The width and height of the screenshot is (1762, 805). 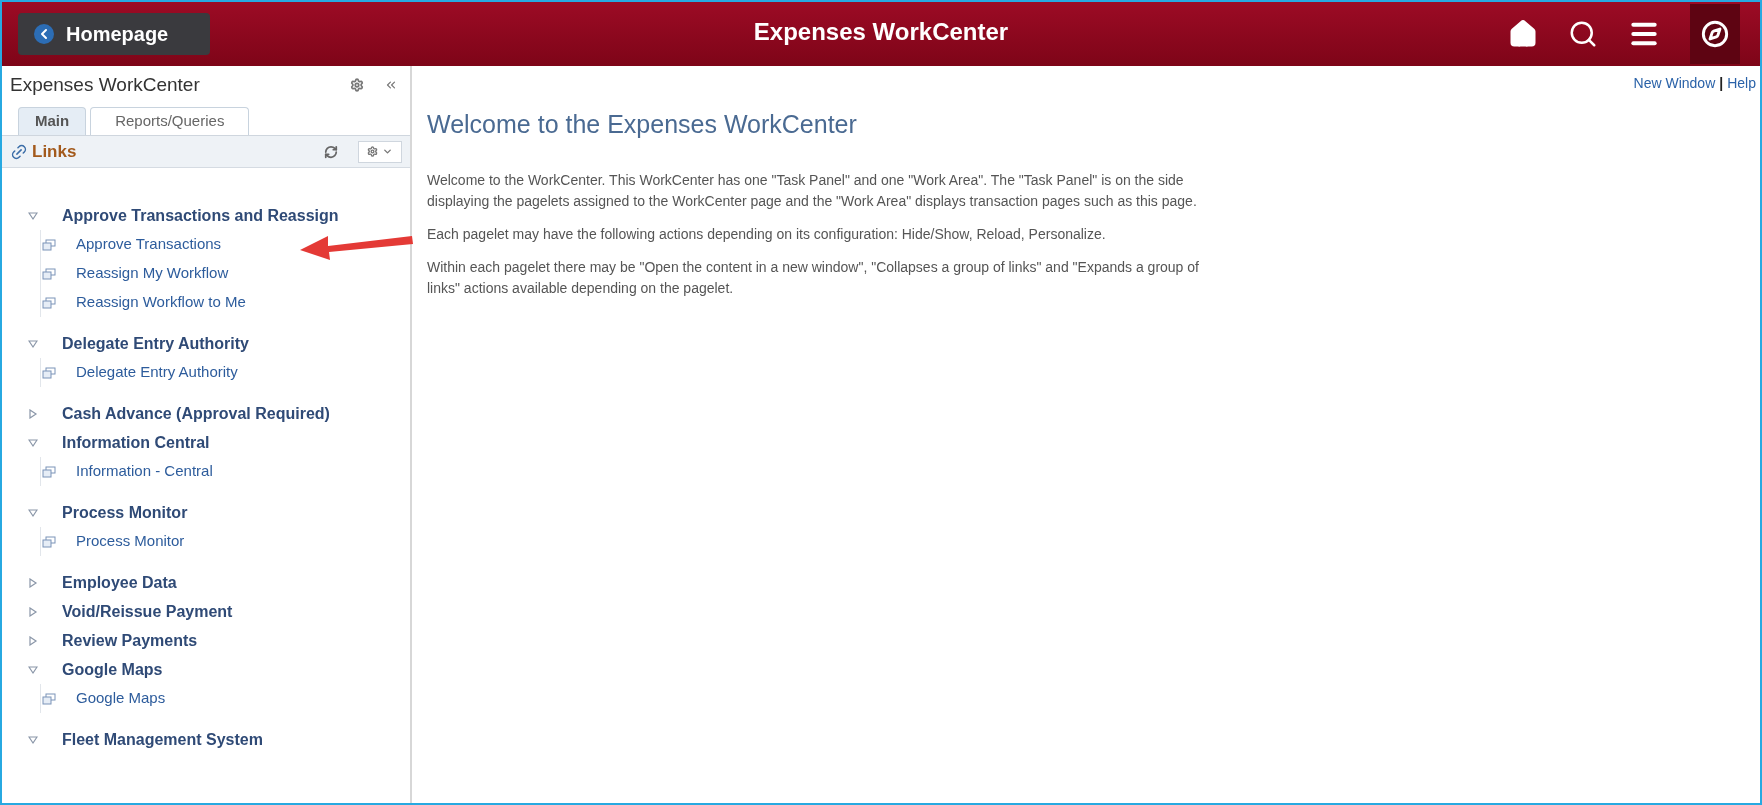 What do you see at coordinates (54, 151) in the screenshot?
I see `pagelet-title: Links` at bounding box center [54, 151].